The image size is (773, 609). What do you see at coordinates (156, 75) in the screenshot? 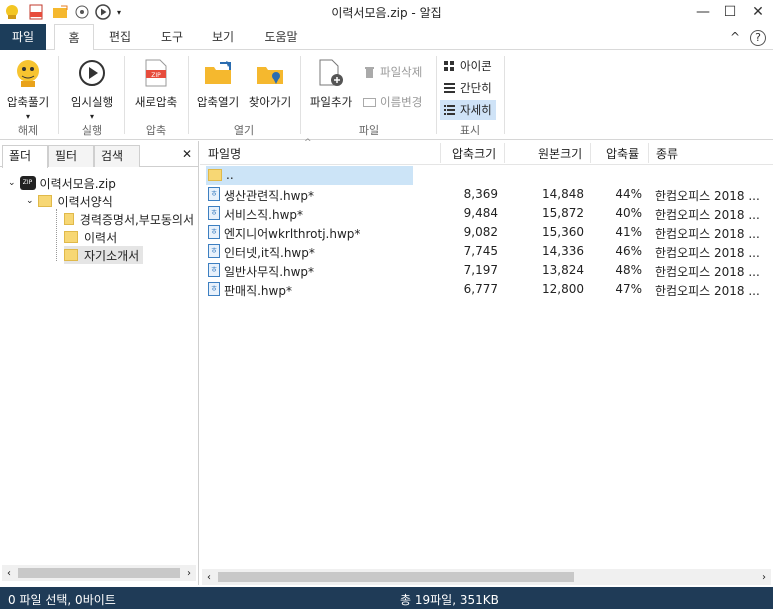
I see `svg-text: ZIP` at bounding box center [156, 75].